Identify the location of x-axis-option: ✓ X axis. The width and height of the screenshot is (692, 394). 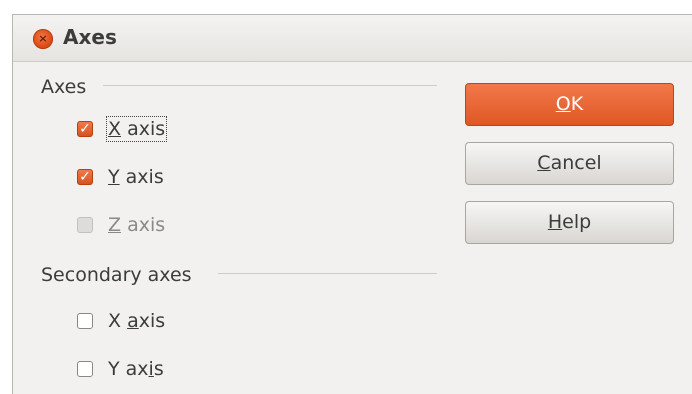
(122, 129).